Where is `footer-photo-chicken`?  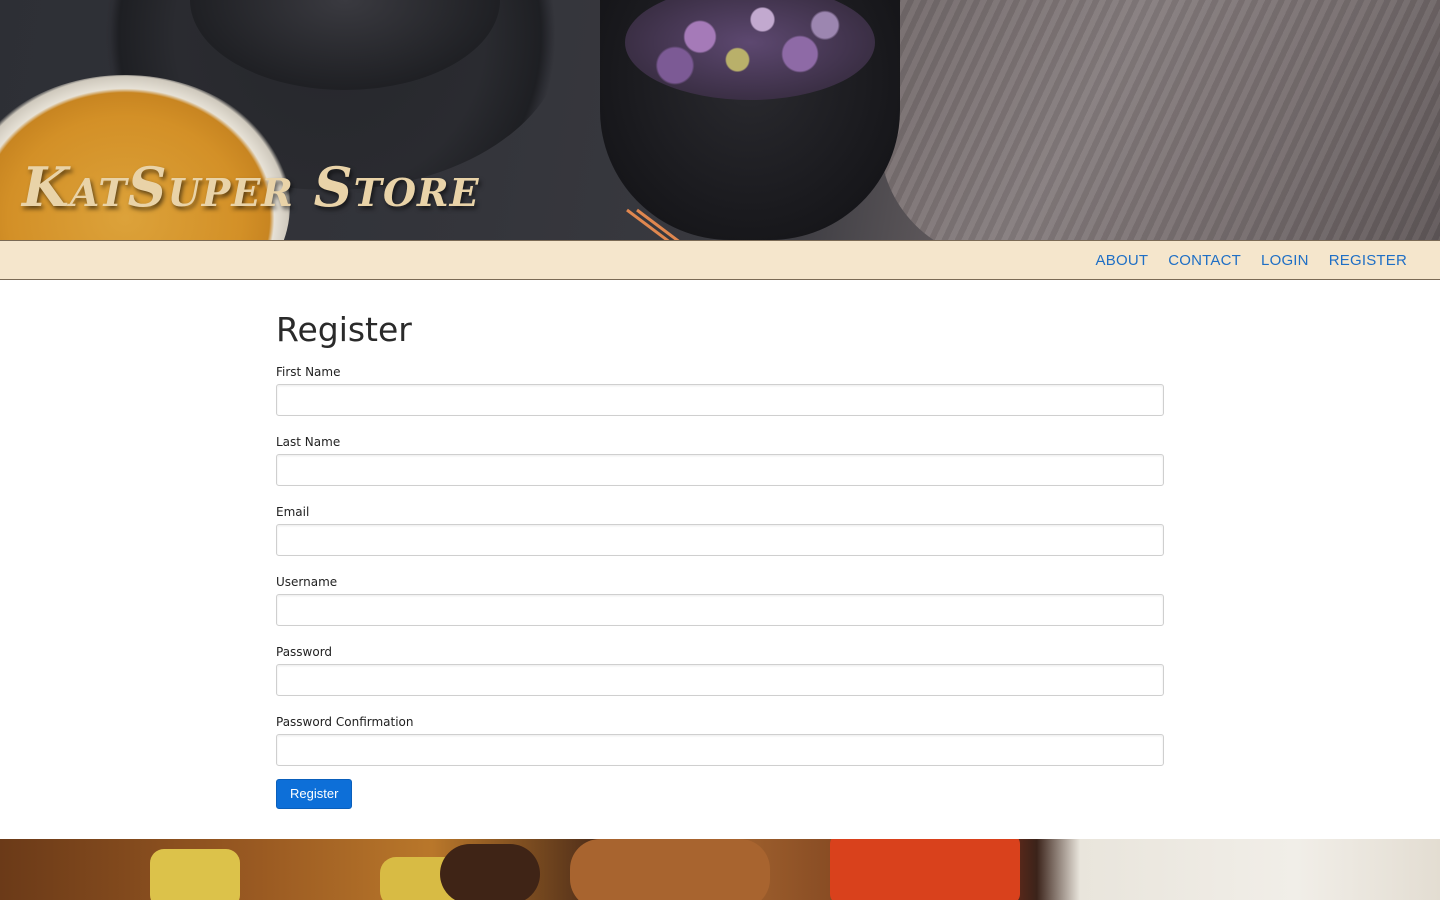
footer-photo-chicken is located at coordinates (670, 869).